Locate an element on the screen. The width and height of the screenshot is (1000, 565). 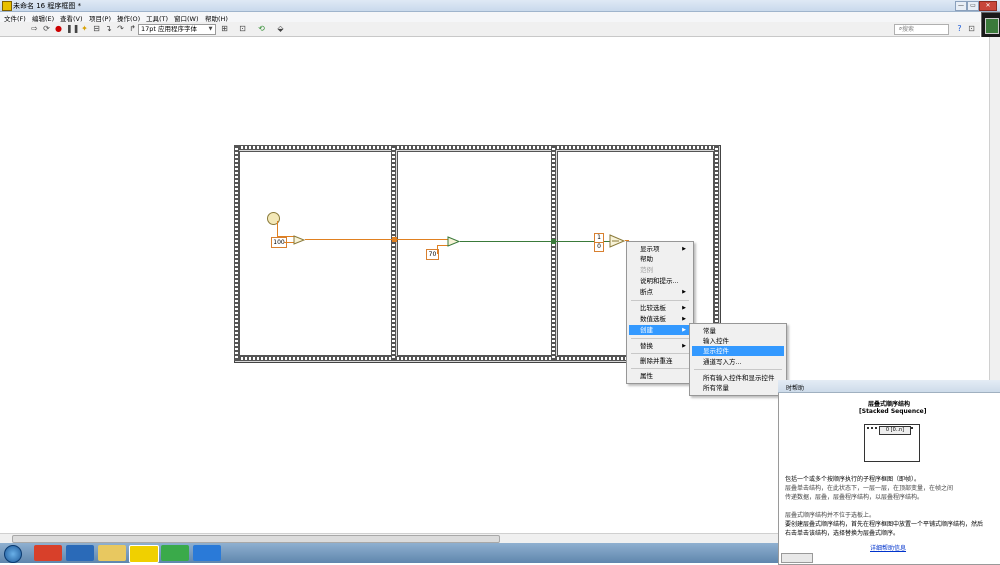
cleanup-diagram-icon: ⬙ is located at coordinates (280, 29).